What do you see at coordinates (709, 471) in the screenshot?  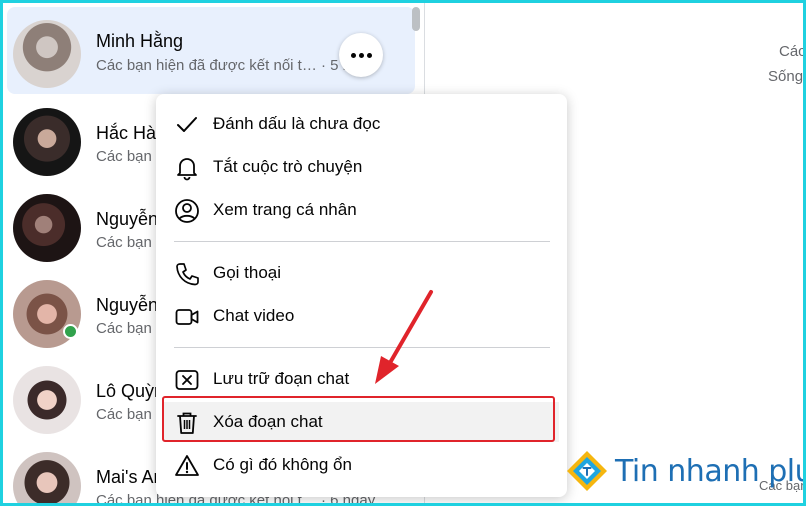 I see `watermark-text: Tin nhanh plus` at bounding box center [709, 471].